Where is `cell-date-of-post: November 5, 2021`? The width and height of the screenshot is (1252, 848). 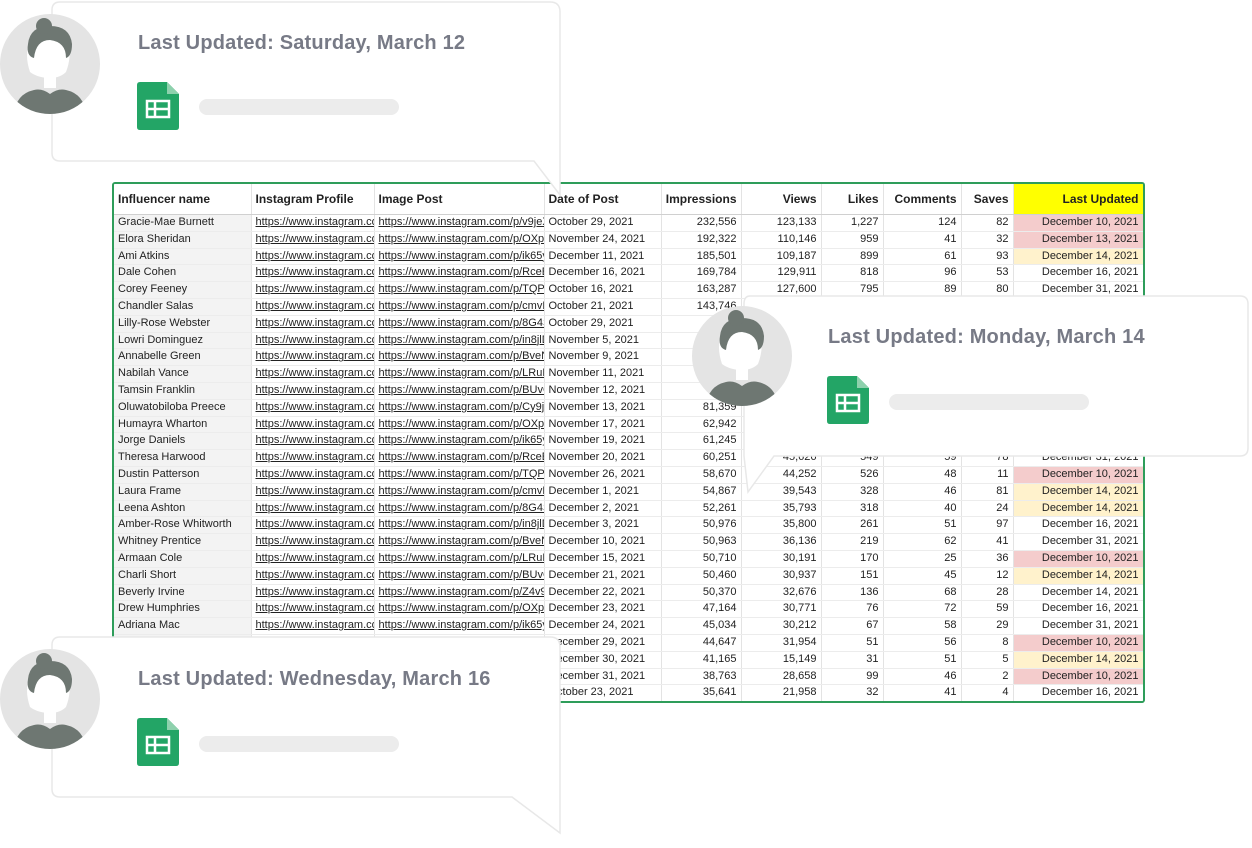 cell-date-of-post: November 5, 2021 is located at coordinates (603, 341).